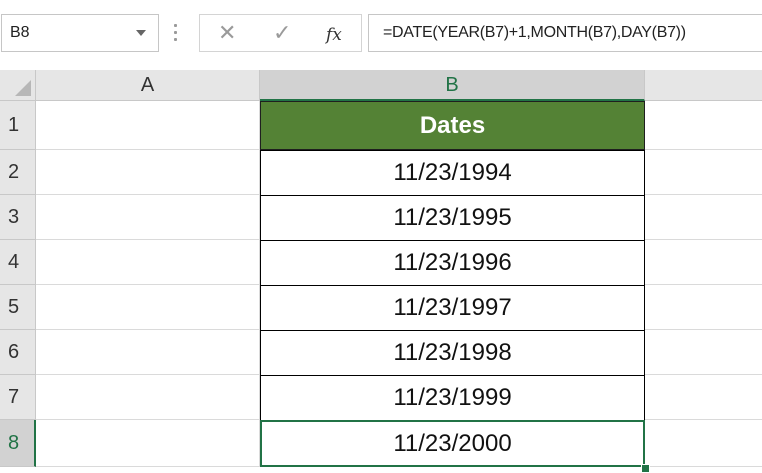  Describe the element at coordinates (452, 308) in the screenshot. I see `cell-b5: 11/23/1997` at that location.